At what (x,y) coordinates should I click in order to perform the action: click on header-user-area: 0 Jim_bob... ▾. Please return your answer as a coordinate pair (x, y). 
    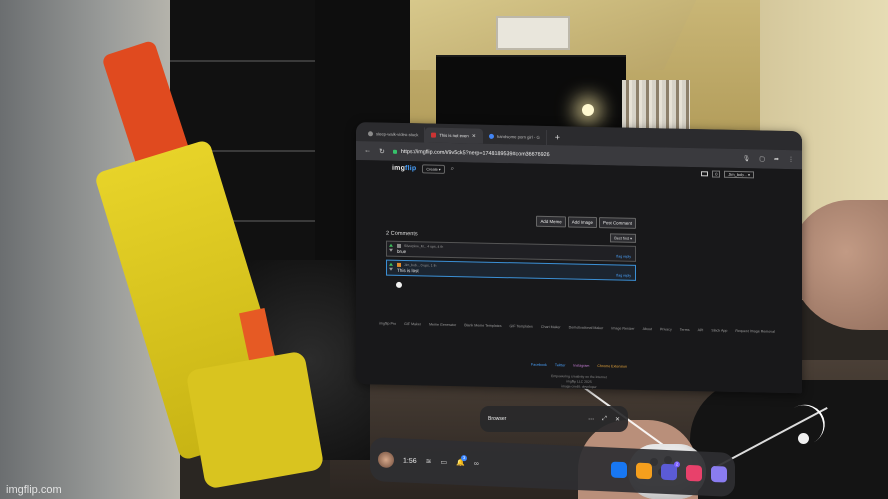
    Looking at the image, I should click on (727, 174).